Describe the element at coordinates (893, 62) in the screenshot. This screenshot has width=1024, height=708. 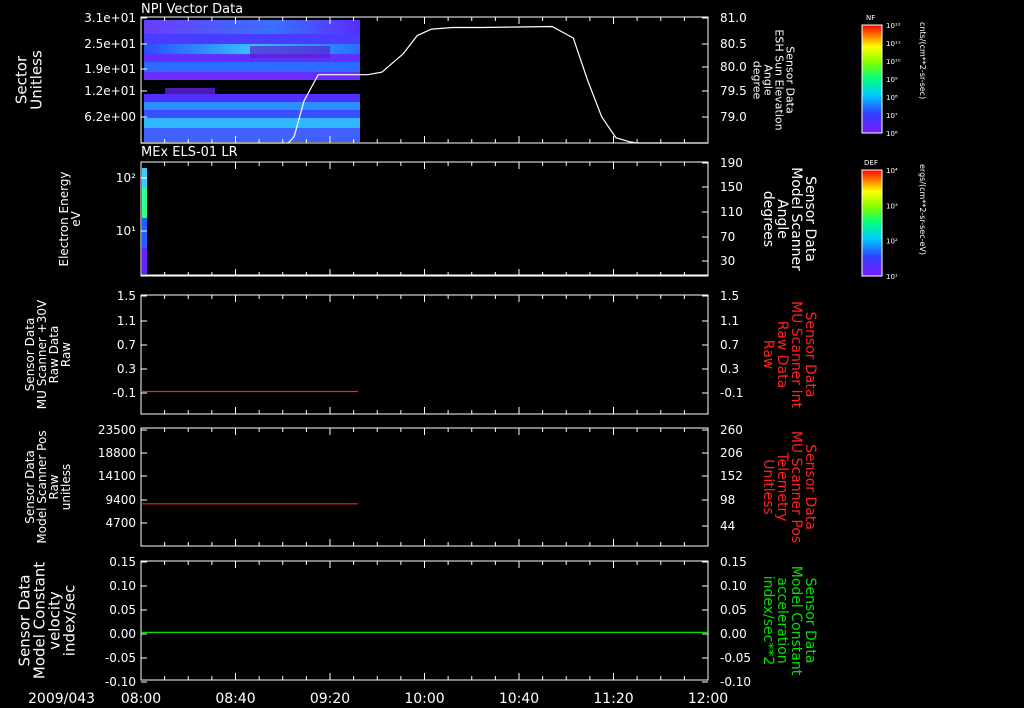
I see `colorbar-tick-label: 10¹⁰` at that location.